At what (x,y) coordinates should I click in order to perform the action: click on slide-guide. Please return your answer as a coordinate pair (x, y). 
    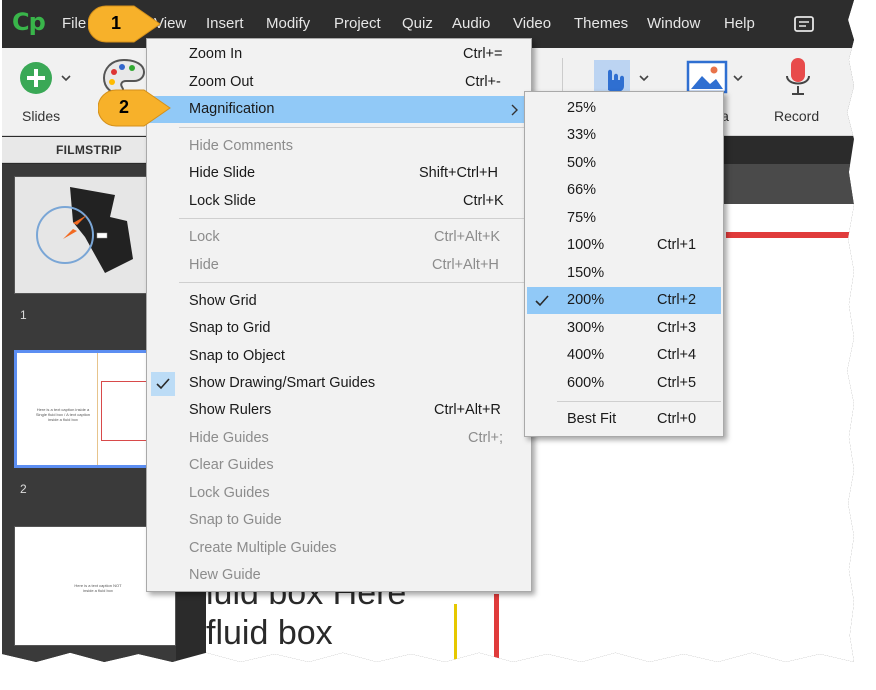
    Looking at the image, I should click on (97, 409).